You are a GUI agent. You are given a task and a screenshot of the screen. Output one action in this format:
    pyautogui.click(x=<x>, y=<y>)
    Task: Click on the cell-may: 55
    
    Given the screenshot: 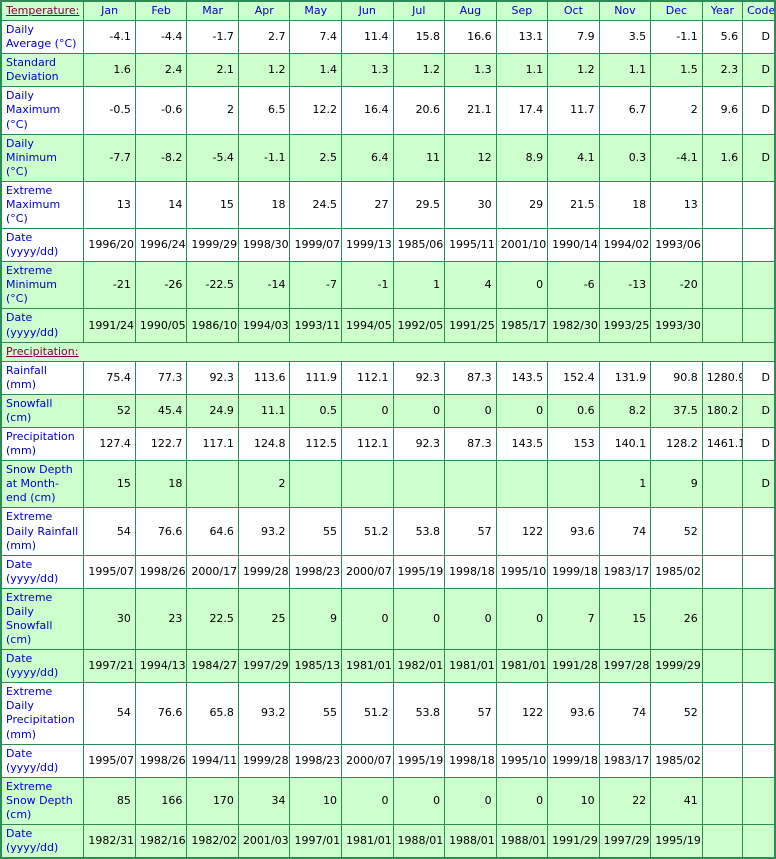 What is the action you would take?
    pyautogui.click(x=315, y=713)
    